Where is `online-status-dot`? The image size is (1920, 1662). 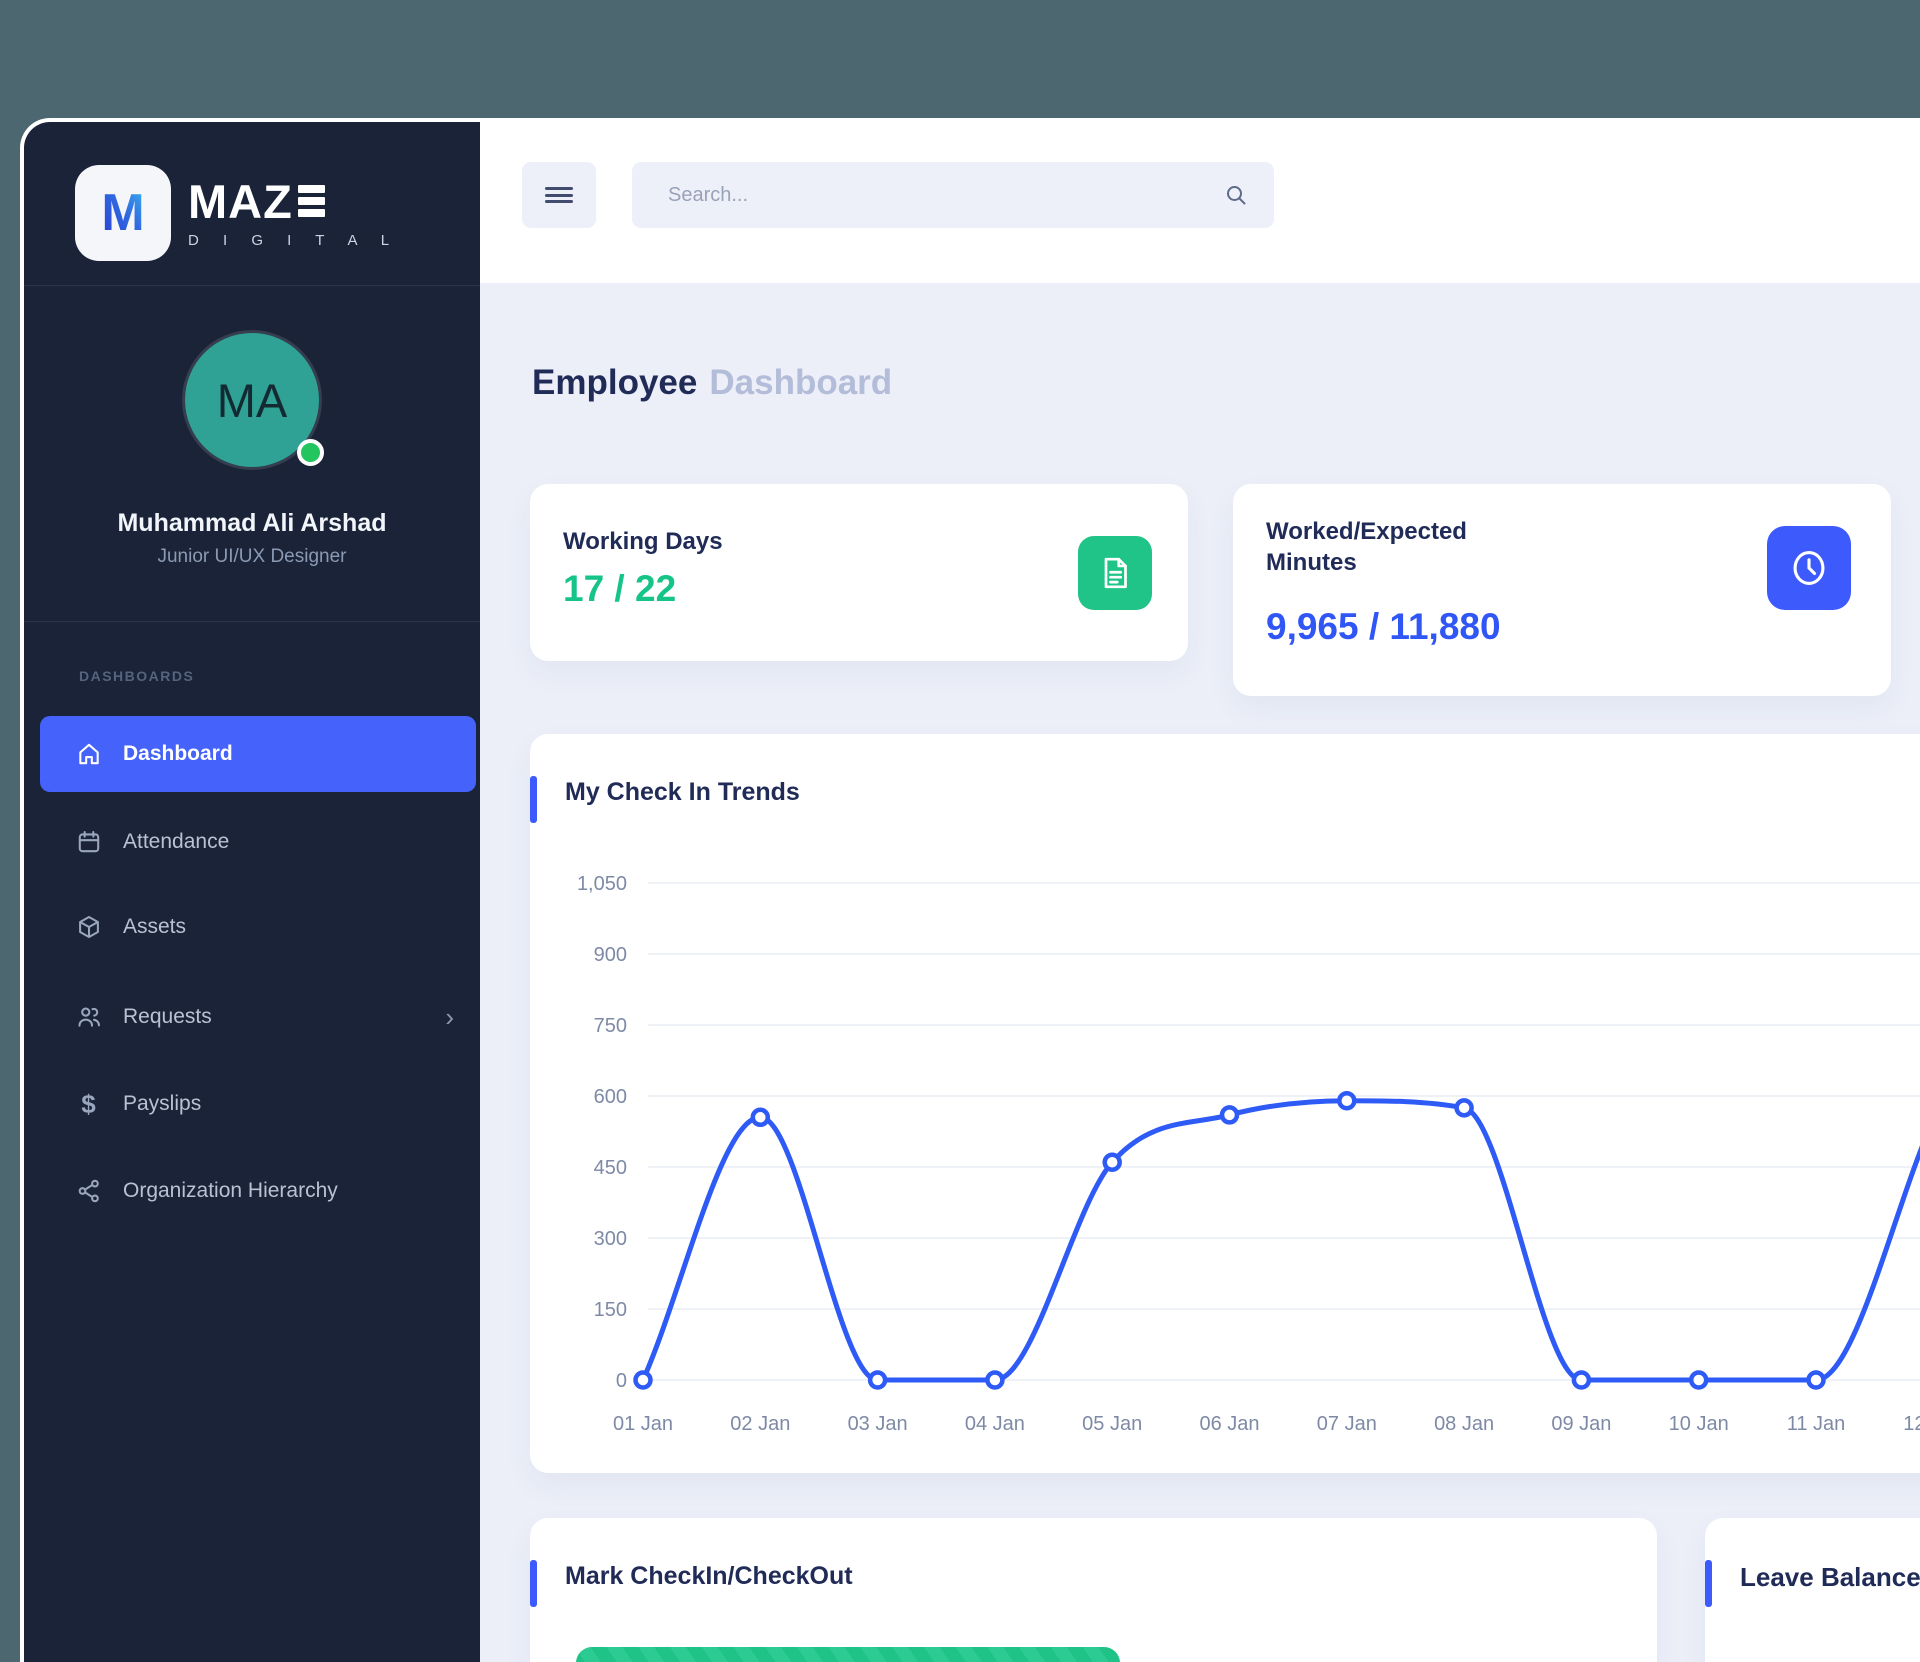 online-status-dot is located at coordinates (310, 452).